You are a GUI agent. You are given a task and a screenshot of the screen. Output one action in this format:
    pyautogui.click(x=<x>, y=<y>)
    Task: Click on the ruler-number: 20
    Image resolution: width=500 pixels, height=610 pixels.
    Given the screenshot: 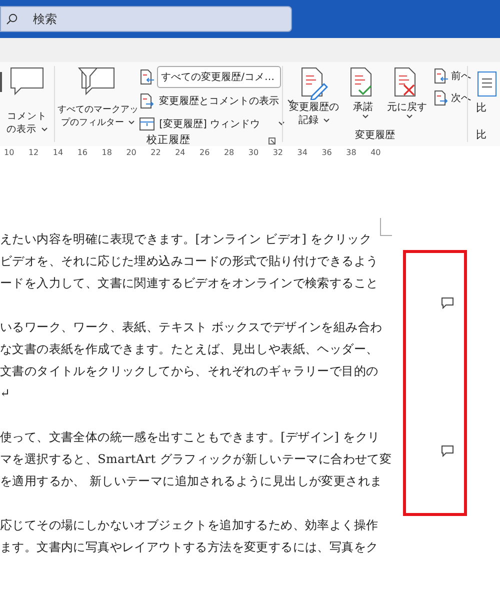 What is the action you would take?
    pyautogui.click(x=132, y=153)
    